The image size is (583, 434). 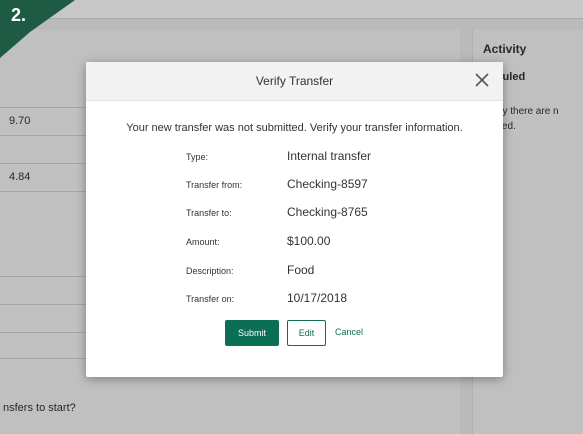 I want to click on submit-button: Submit, so click(x=252, y=333).